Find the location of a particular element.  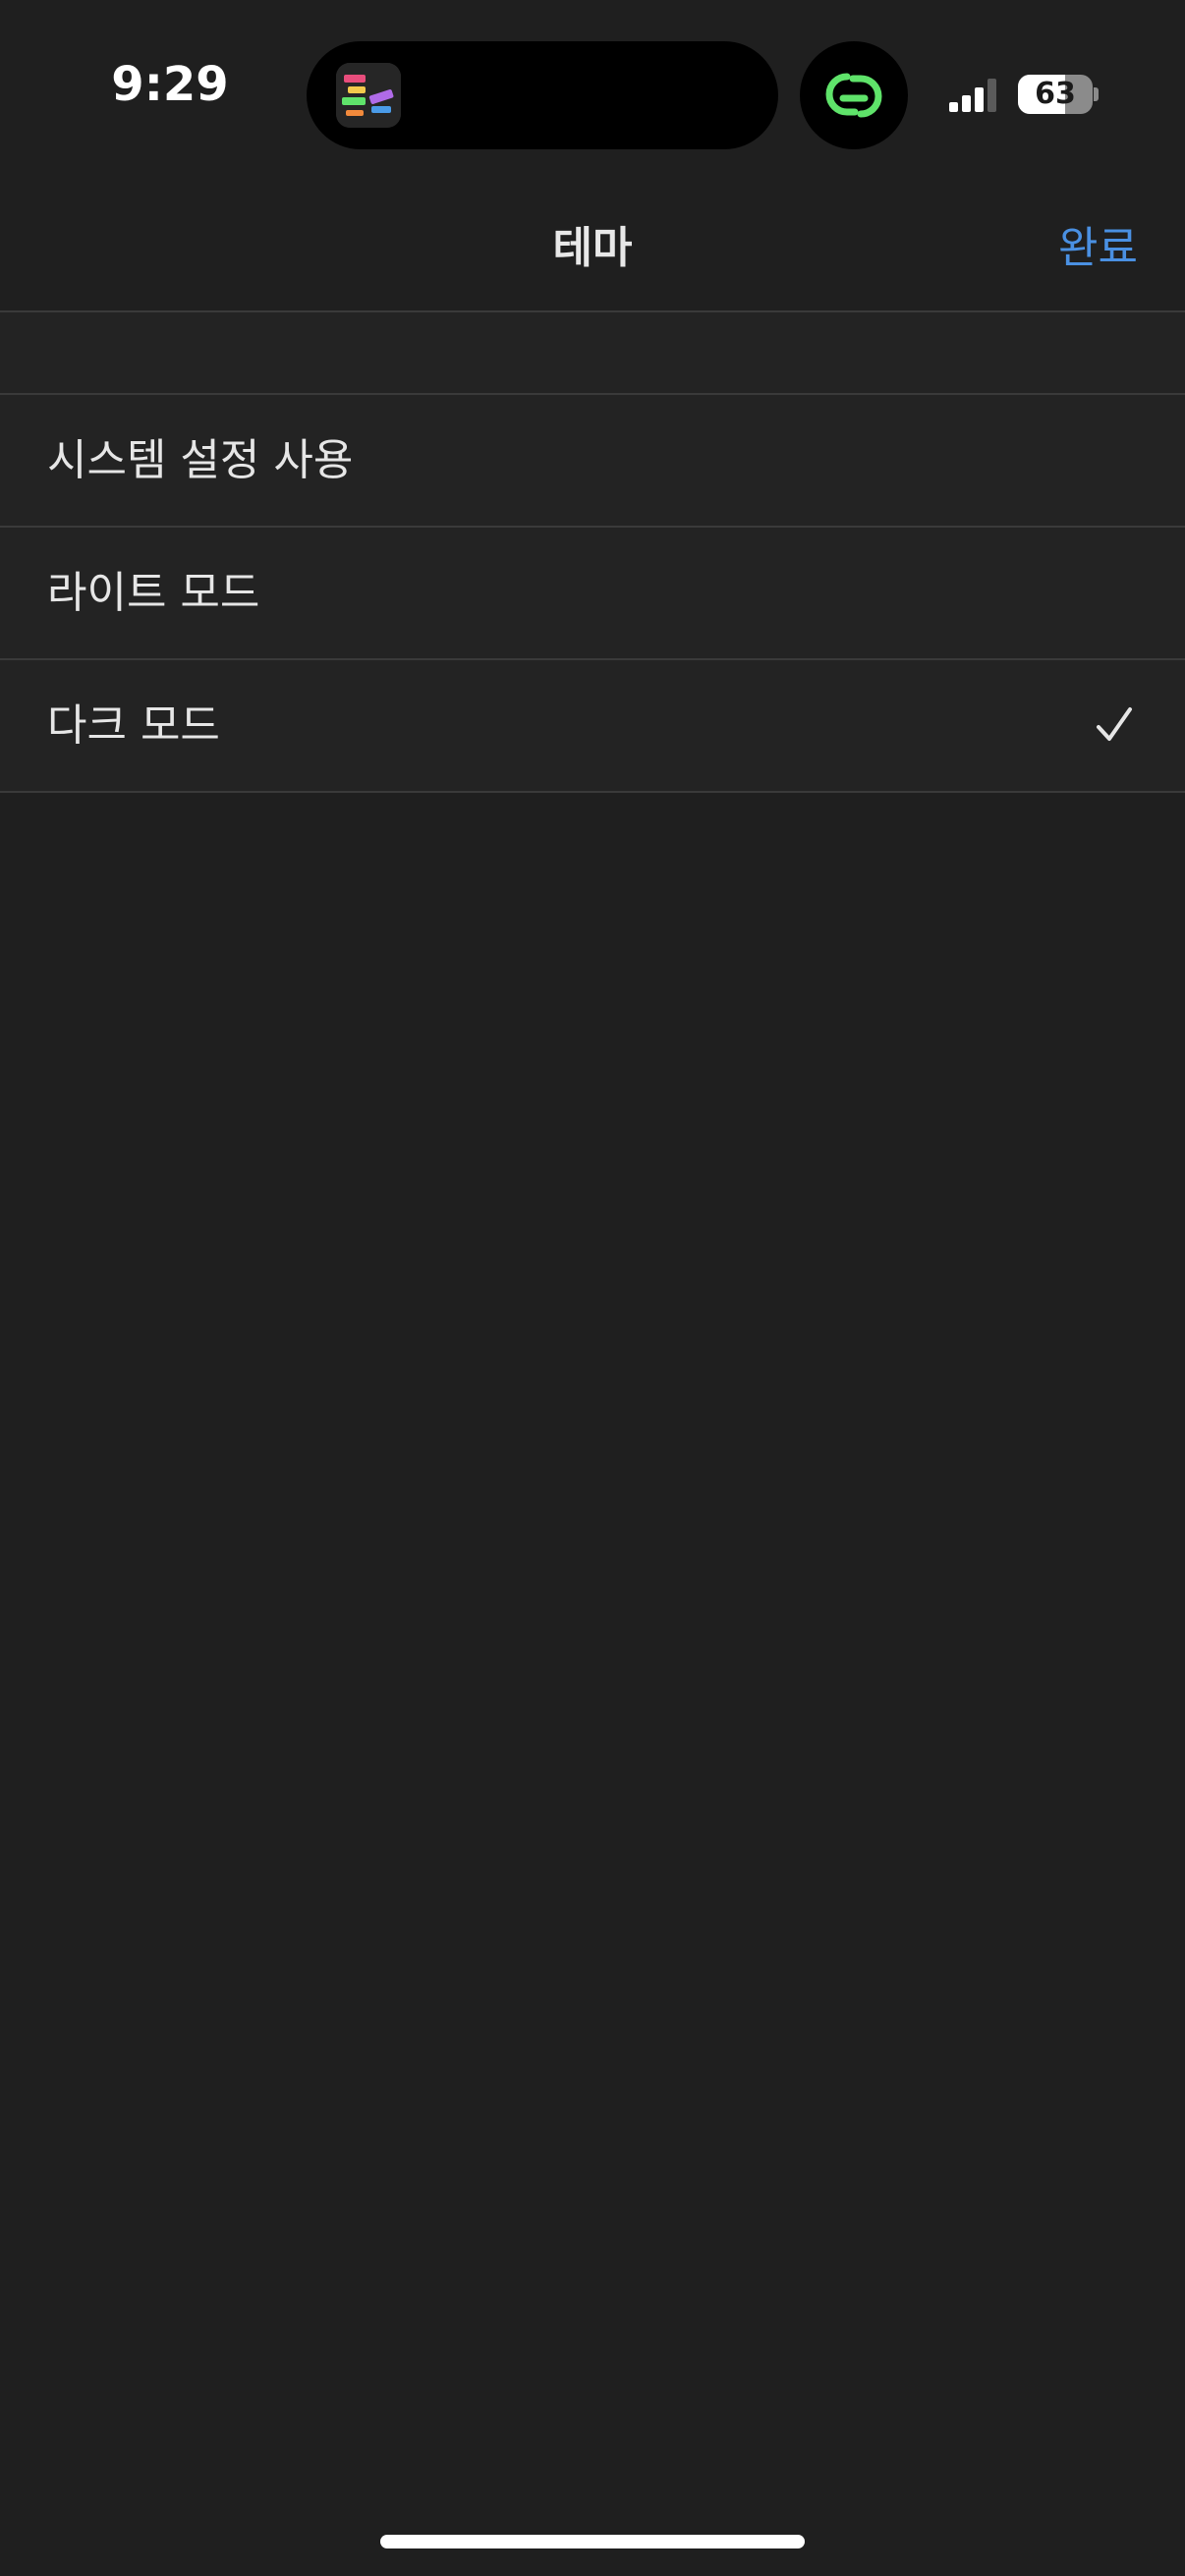

option-label: 다크 모드 is located at coordinates (134, 725).